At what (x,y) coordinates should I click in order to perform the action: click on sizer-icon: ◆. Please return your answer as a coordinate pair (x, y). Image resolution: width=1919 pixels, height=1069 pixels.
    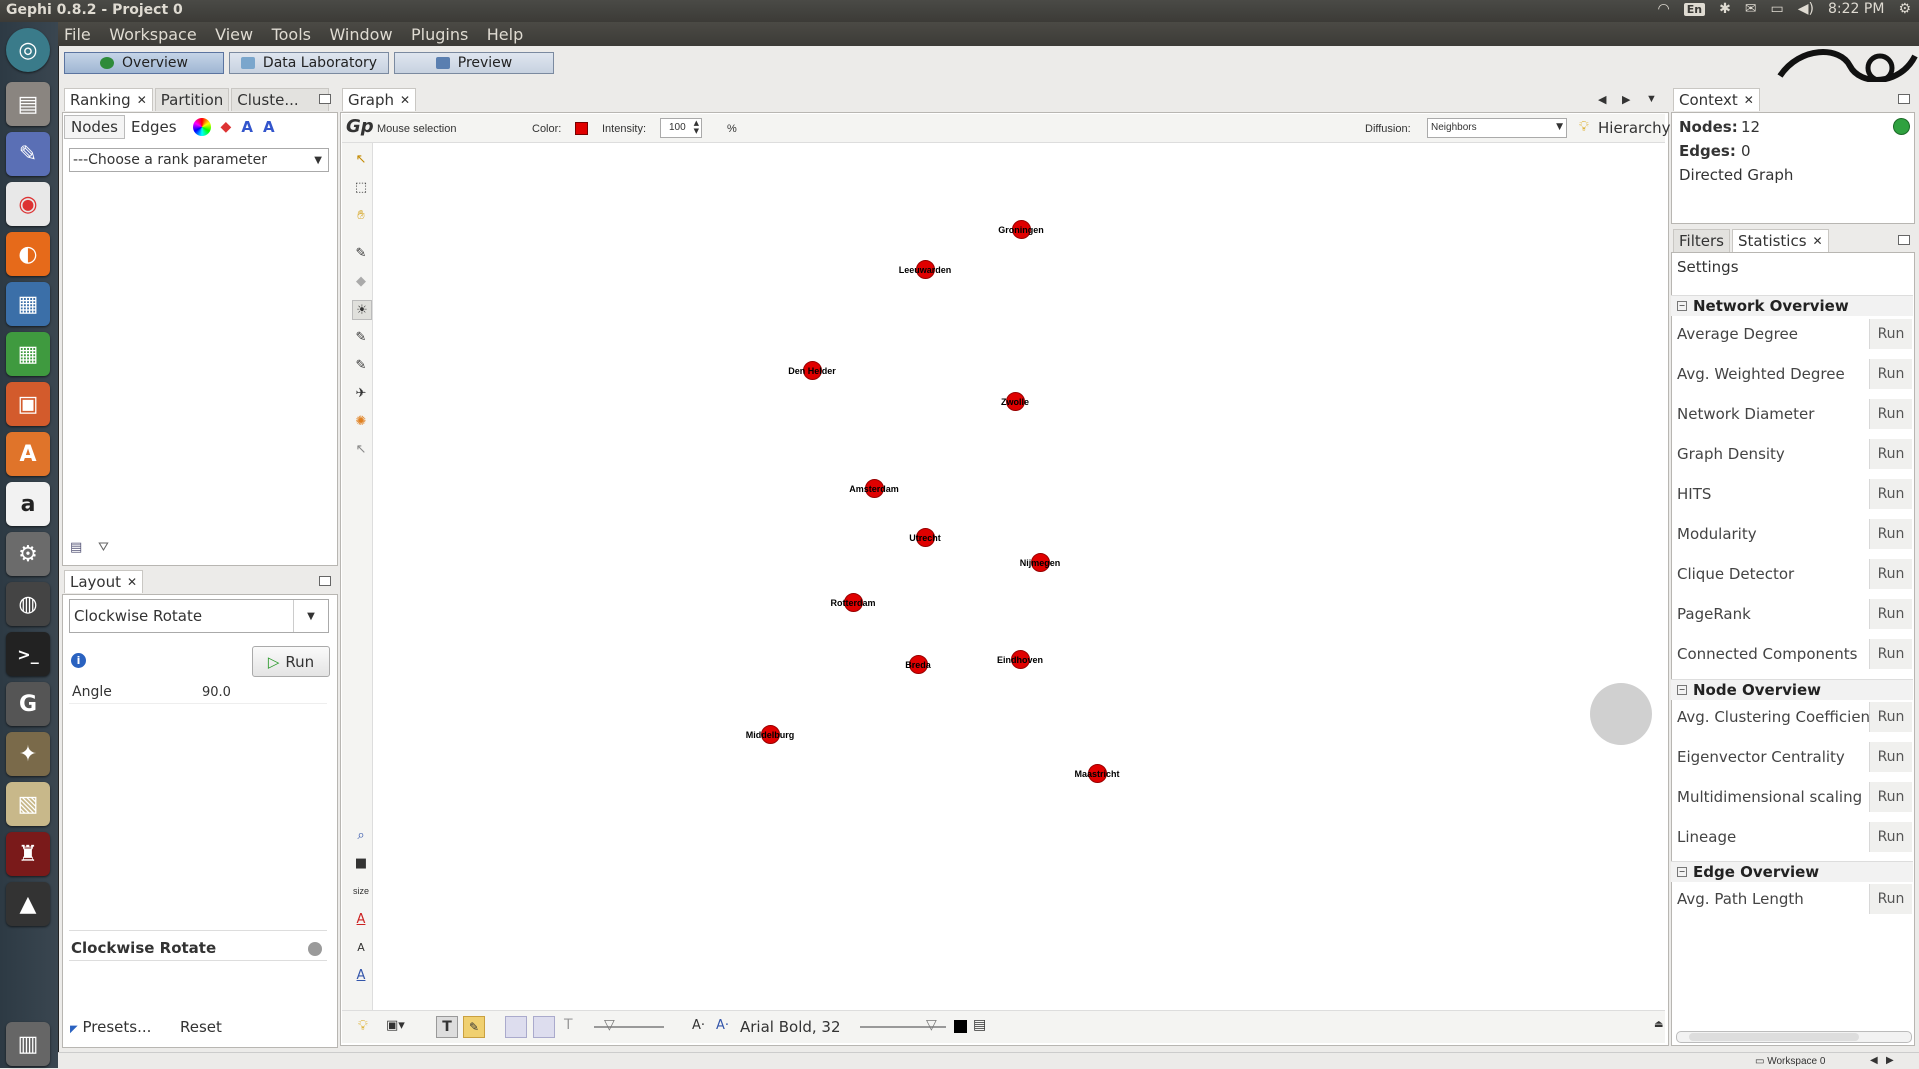
    Looking at the image, I should click on (361, 281).